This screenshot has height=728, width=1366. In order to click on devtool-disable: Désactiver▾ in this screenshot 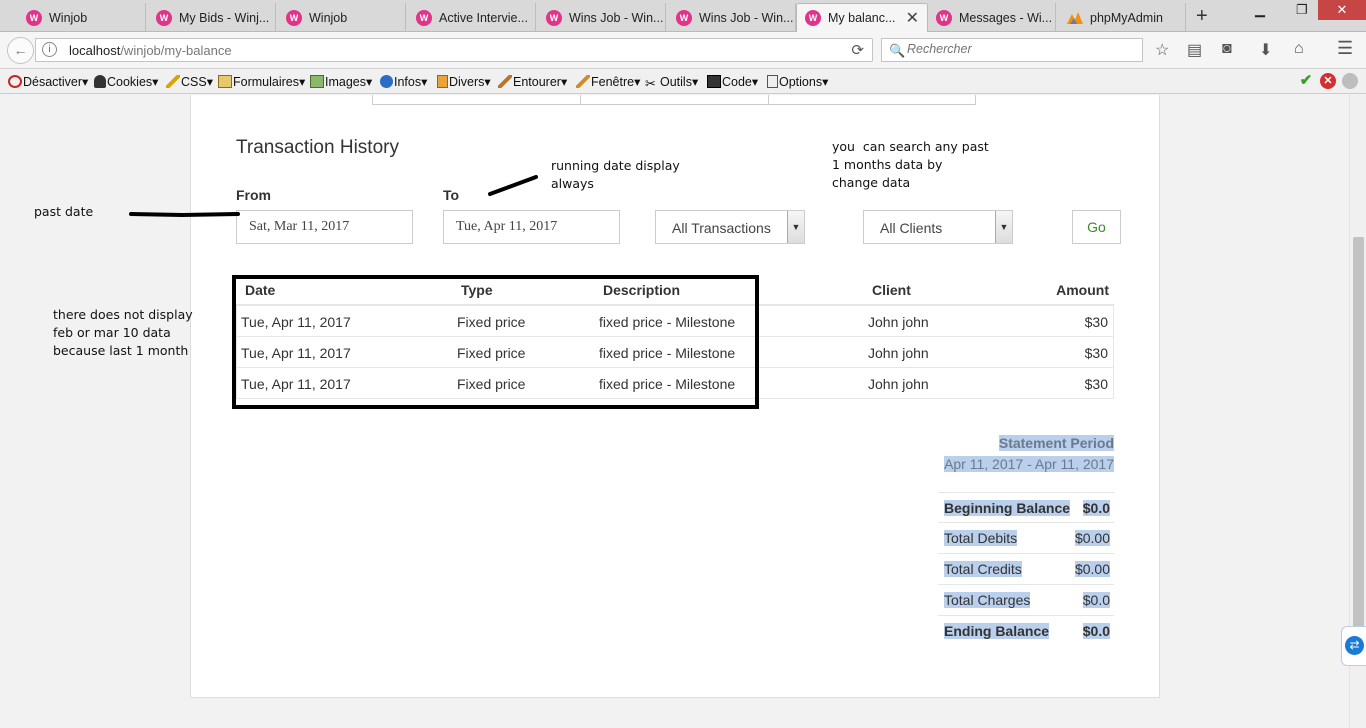, I will do `click(48, 81)`.